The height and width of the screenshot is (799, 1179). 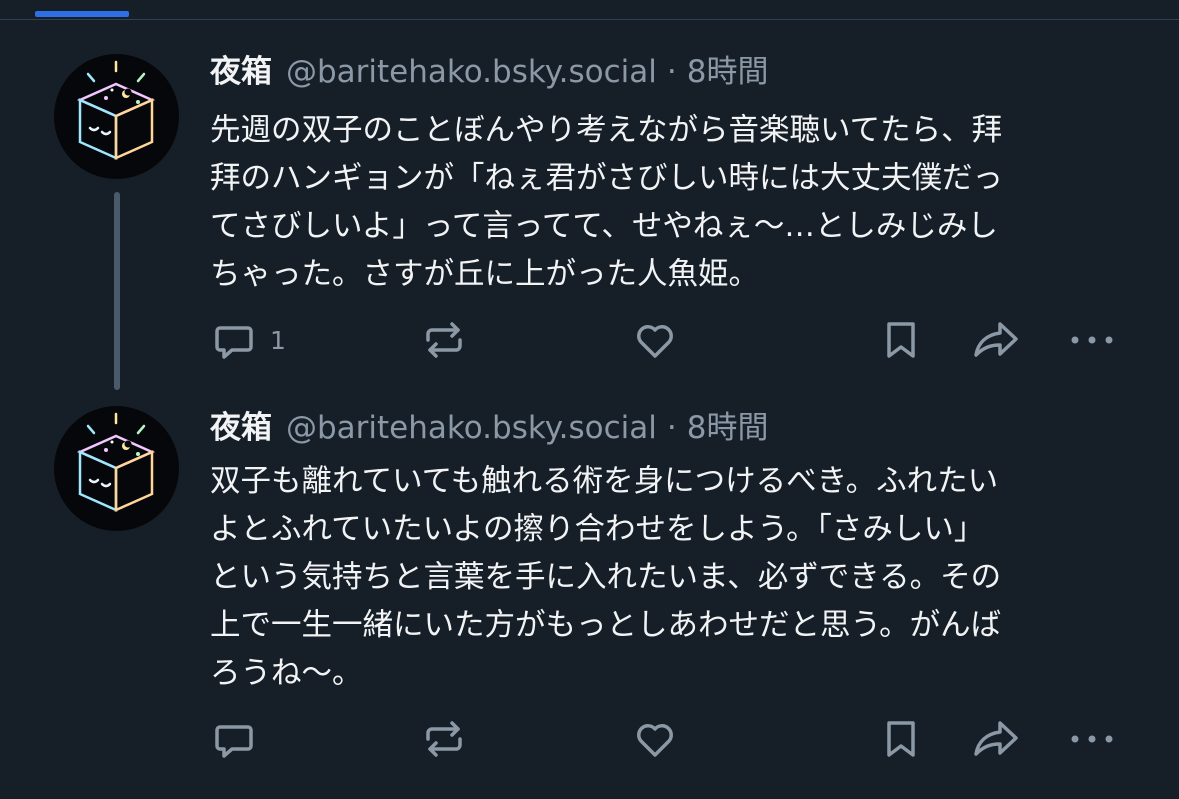 I want to click on active-tab-indicator, so click(x=82, y=14).